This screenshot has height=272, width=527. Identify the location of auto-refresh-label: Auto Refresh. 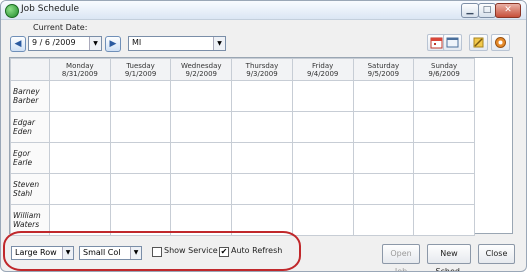
(257, 250).